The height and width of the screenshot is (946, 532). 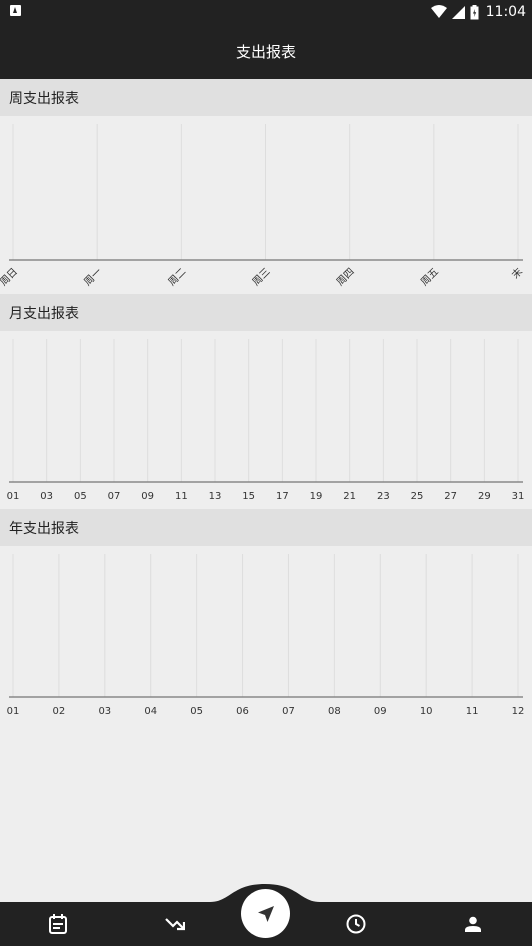 I want to click on x-tick-label: 23, so click(x=383, y=496).